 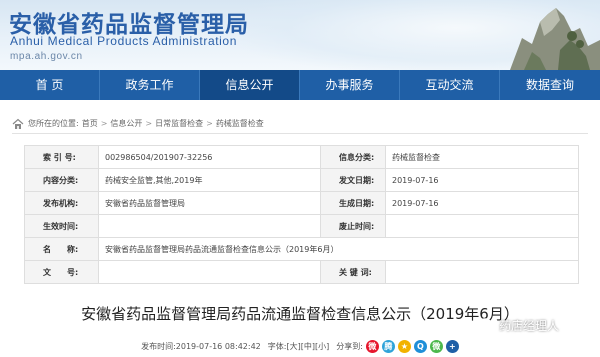 I want to click on wechat-watermark: 药店经理人, so click(x=518, y=325).